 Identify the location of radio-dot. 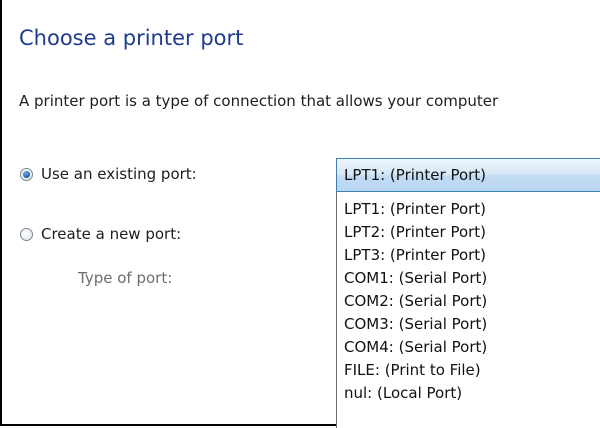
(26, 174).